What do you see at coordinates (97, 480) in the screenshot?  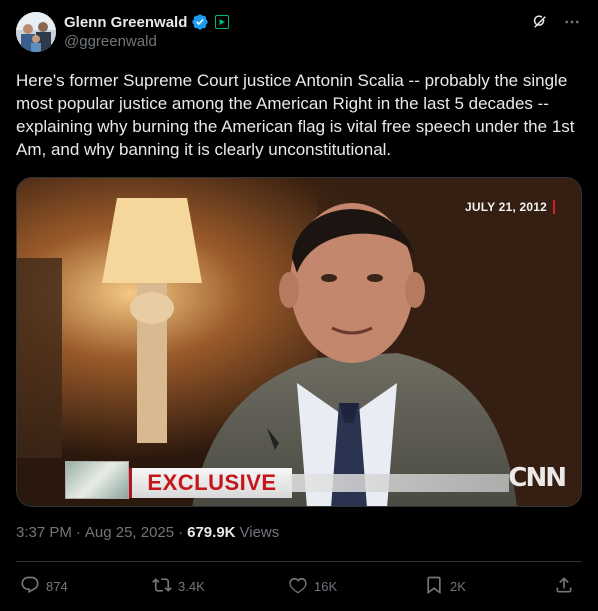 I see `banner-thumbnail` at bounding box center [97, 480].